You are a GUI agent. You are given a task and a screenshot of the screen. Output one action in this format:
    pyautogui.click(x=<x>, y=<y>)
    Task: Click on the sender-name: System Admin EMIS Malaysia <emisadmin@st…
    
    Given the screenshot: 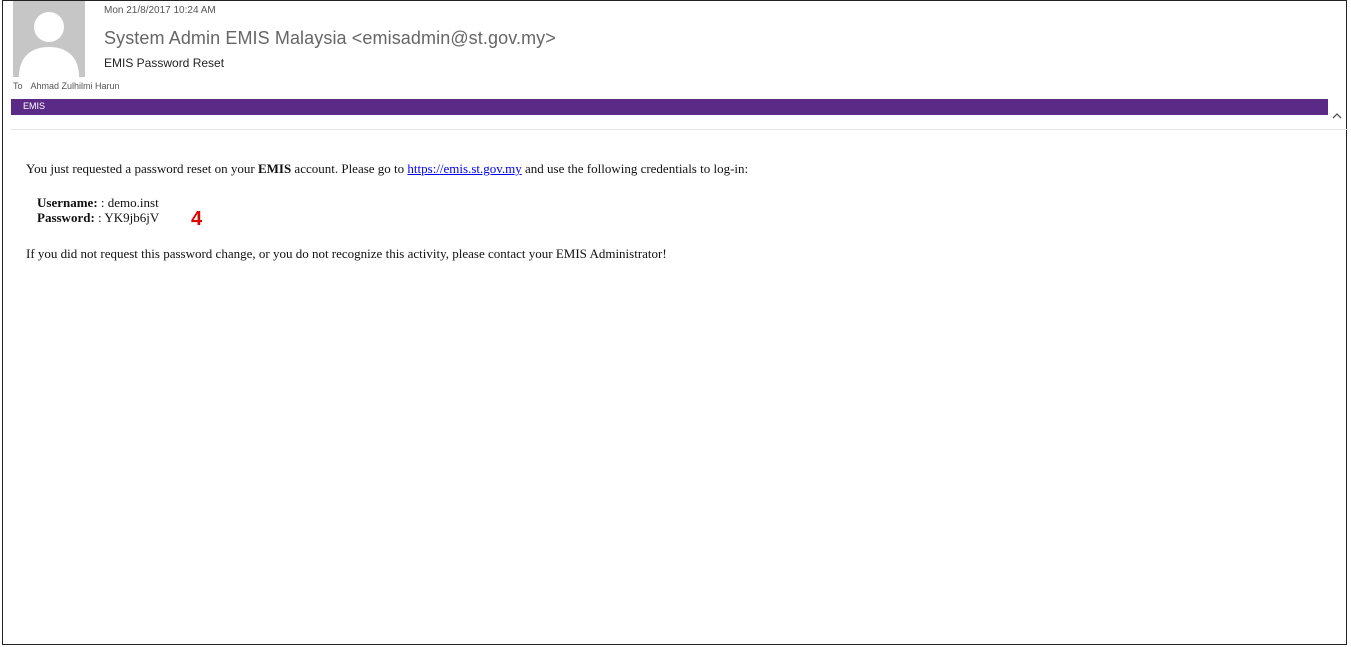 What is the action you would take?
    pyautogui.click(x=330, y=38)
    